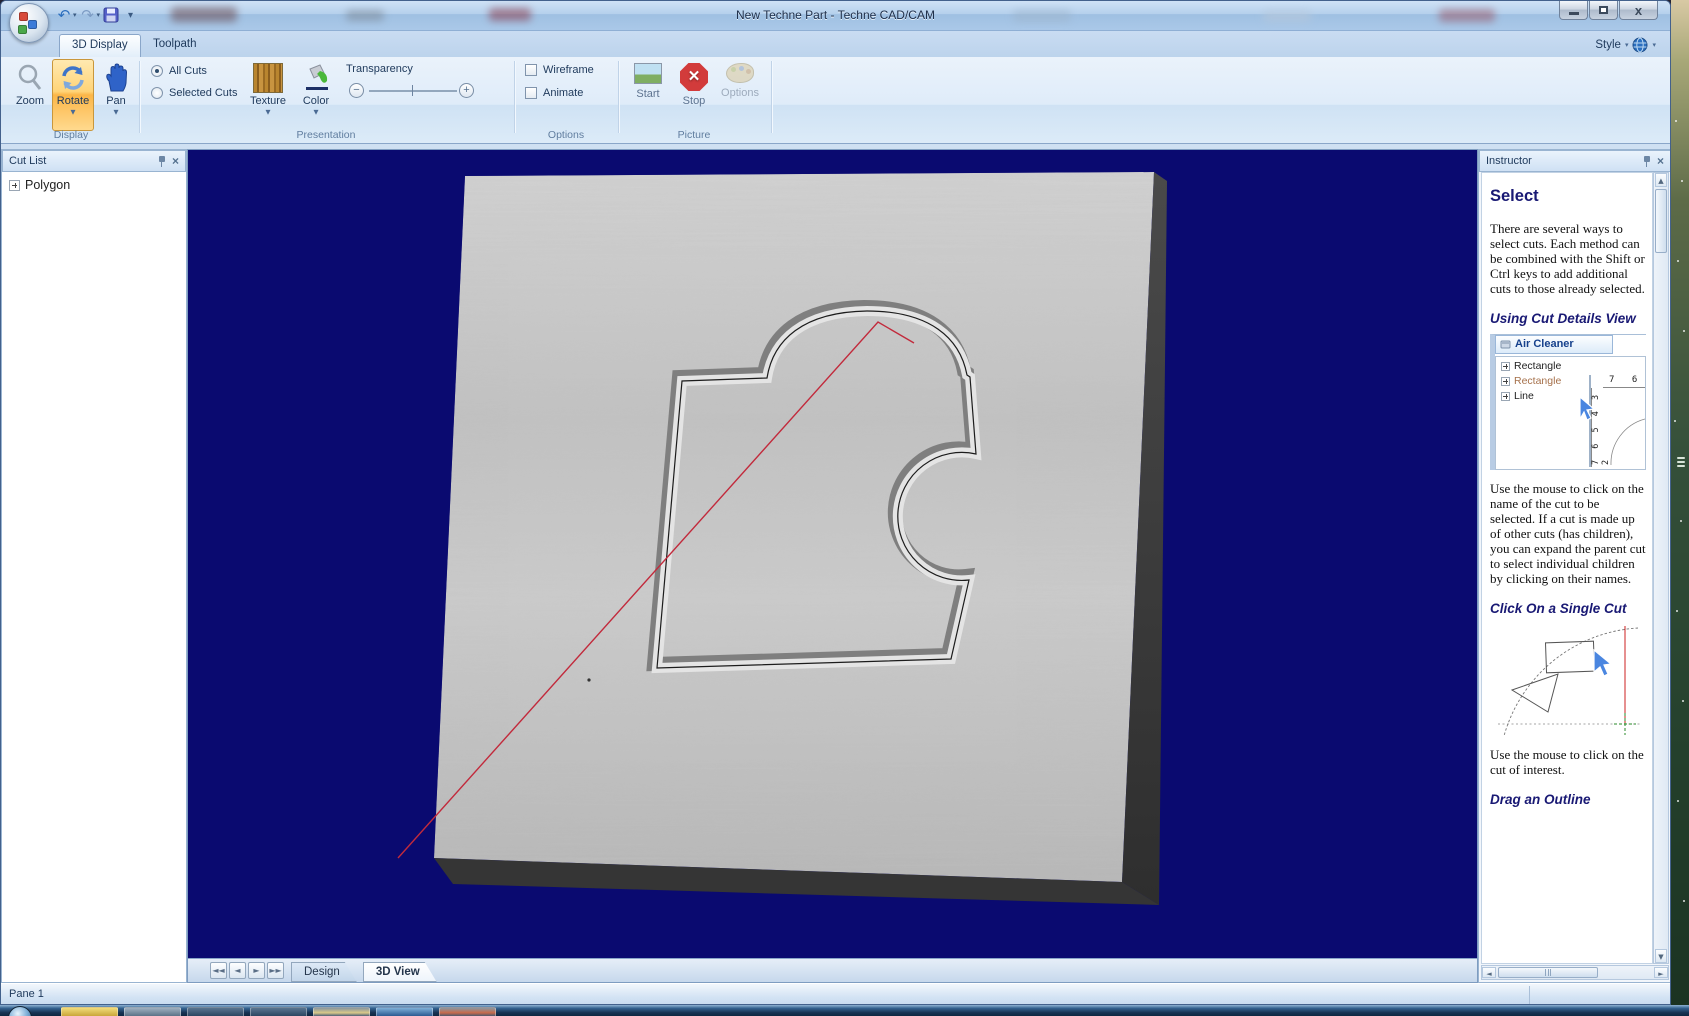 This screenshot has height=1016, width=1689. Describe the element at coordinates (73, 112) in the screenshot. I see `rotate-dropdown-icon: ▼` at that location.